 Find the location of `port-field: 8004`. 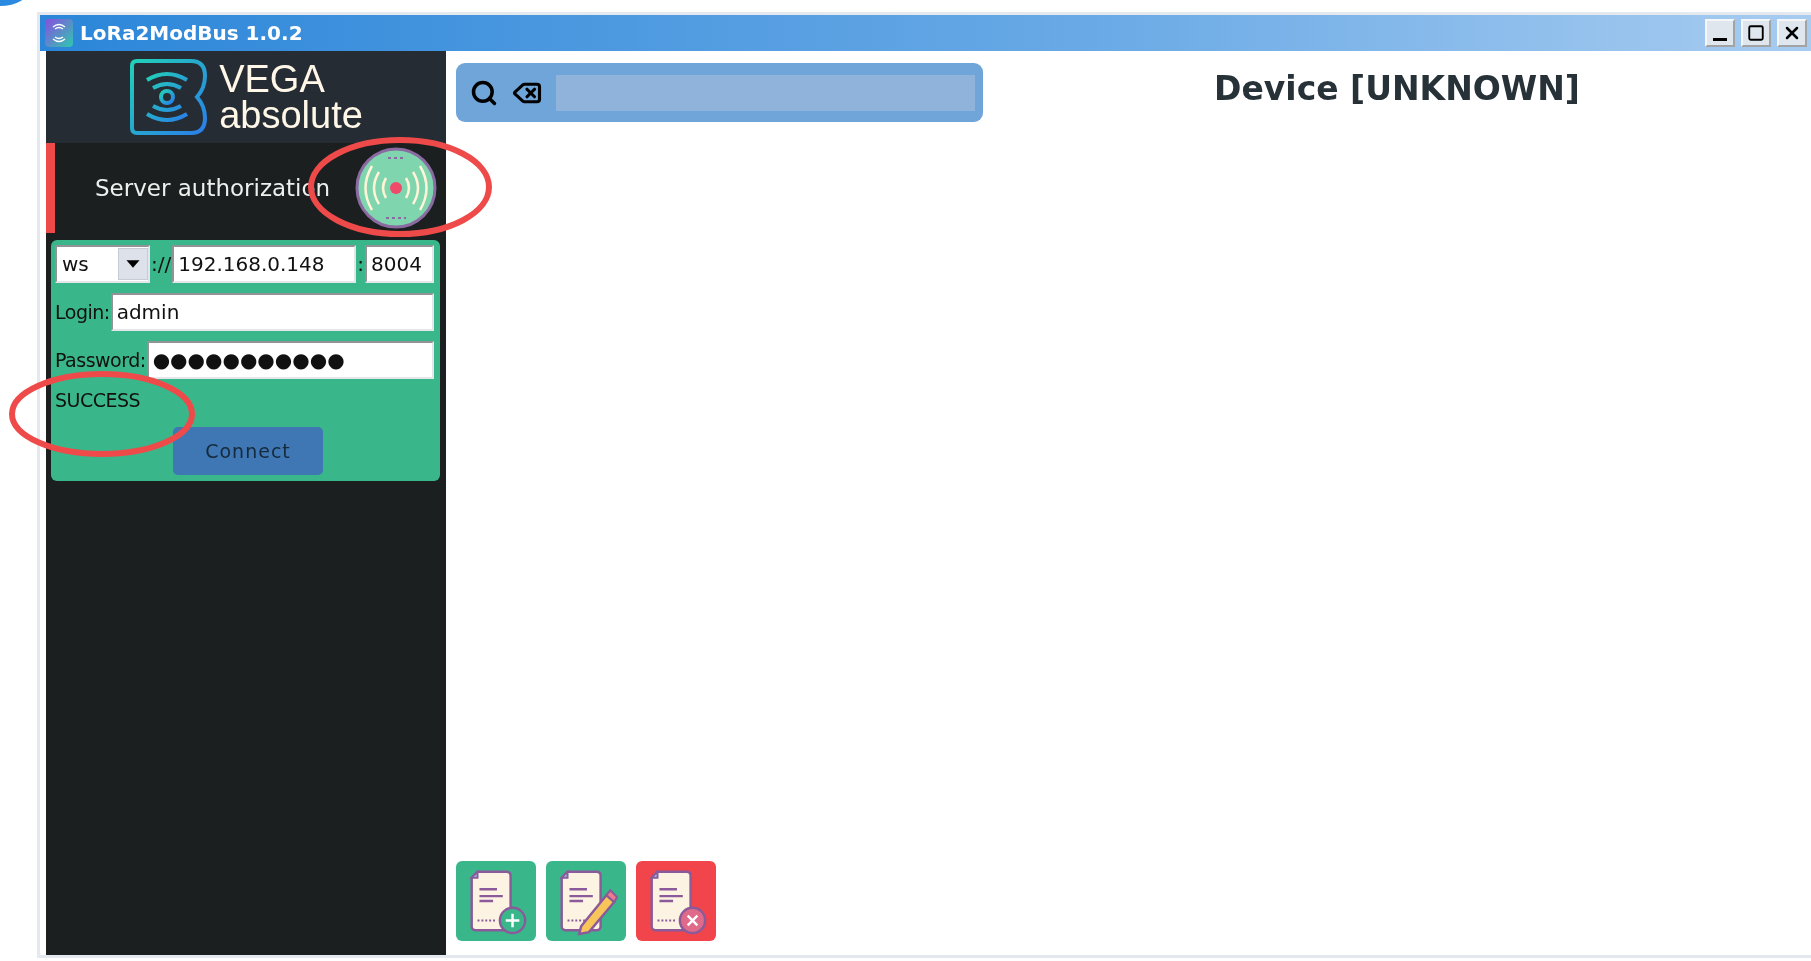

port-field: 8004 is located at coordinates (399, 264).